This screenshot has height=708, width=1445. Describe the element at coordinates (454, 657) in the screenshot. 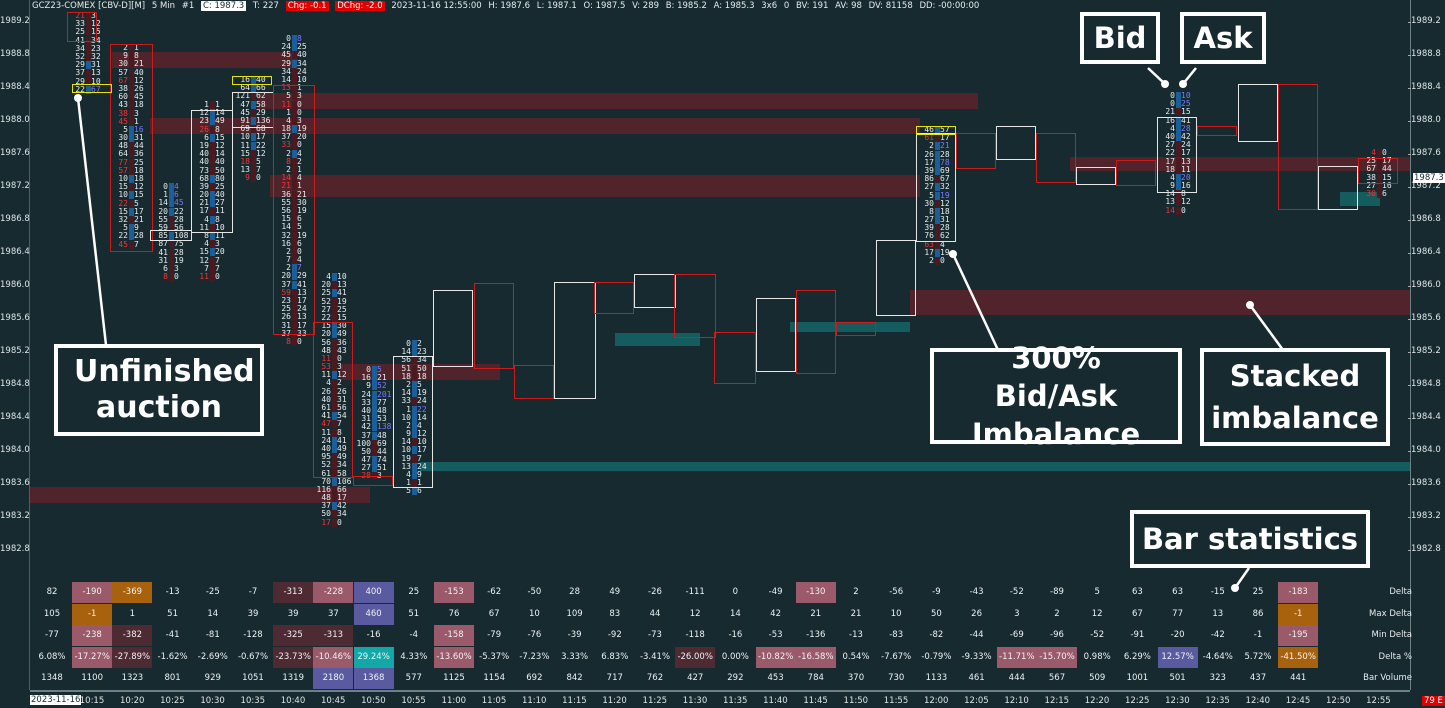

I see `stat-cell: -13.60%` at that location.